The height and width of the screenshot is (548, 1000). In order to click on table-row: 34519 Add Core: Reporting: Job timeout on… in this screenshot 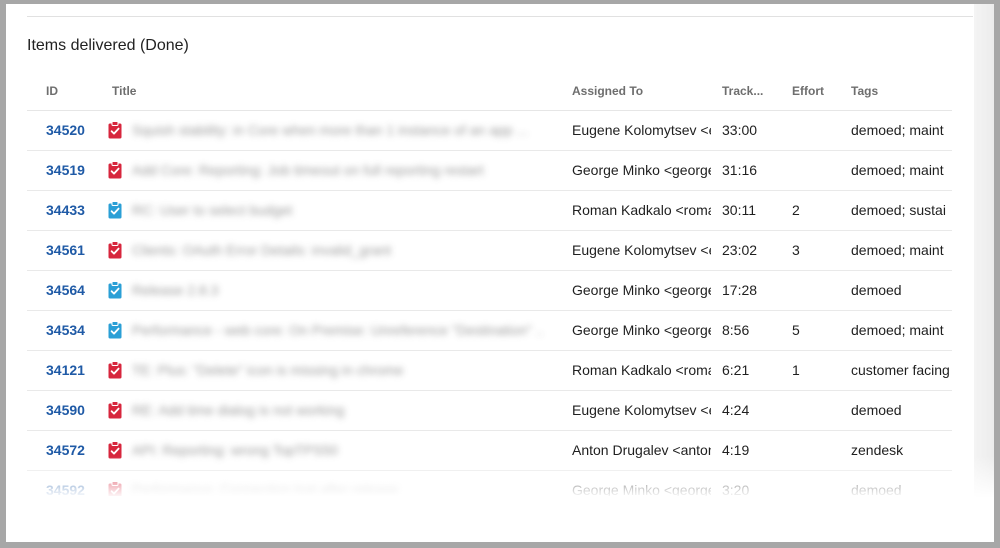, I will do `click(489, 170)`.